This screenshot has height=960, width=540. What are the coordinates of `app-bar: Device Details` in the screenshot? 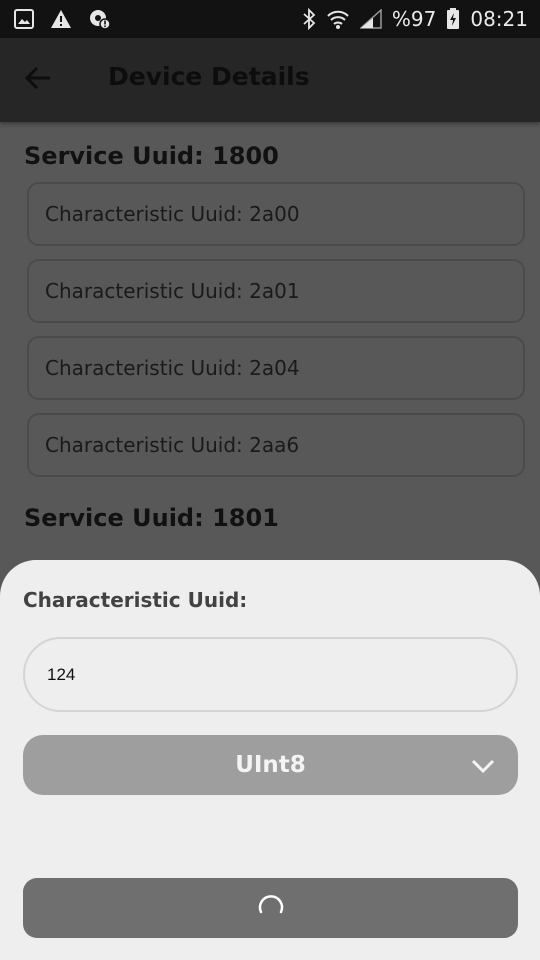 It's located at (270, 80).